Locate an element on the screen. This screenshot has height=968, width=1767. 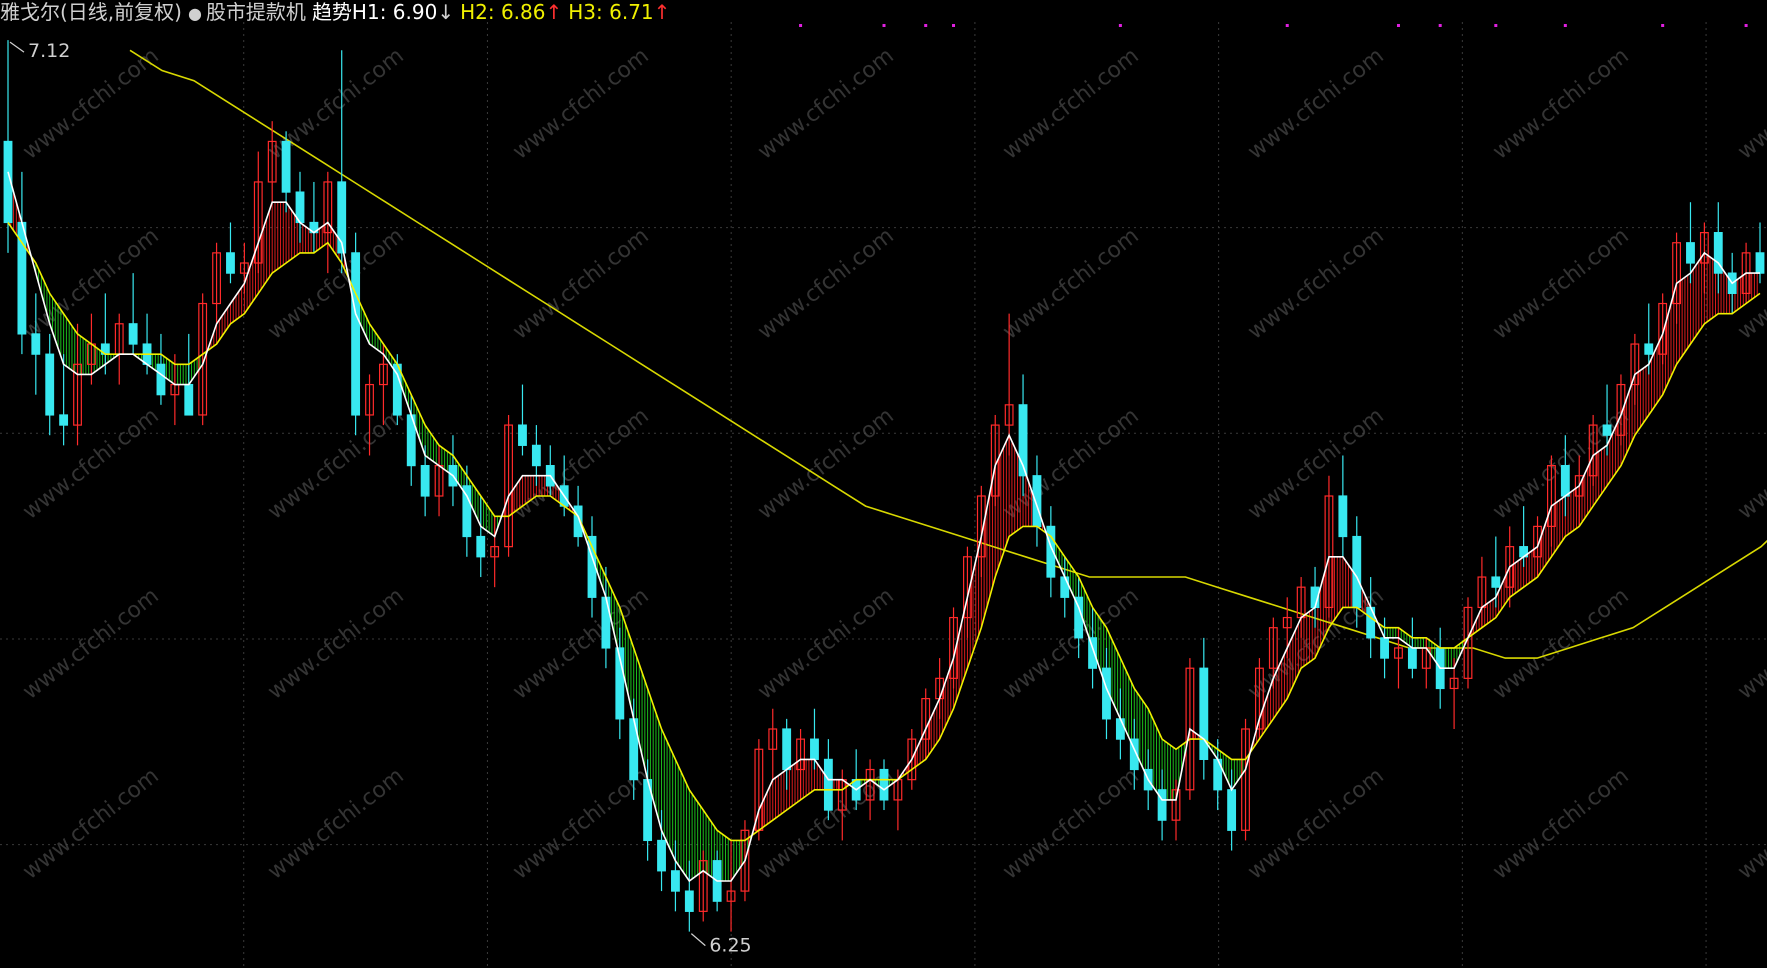
trend-h2: H2: 6.86 is located at coordinates (503, 12).